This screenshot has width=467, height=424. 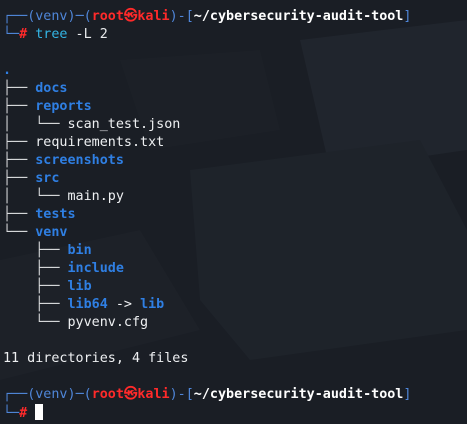 I want to click on directory-name: bin, so click(x=79, y=250).